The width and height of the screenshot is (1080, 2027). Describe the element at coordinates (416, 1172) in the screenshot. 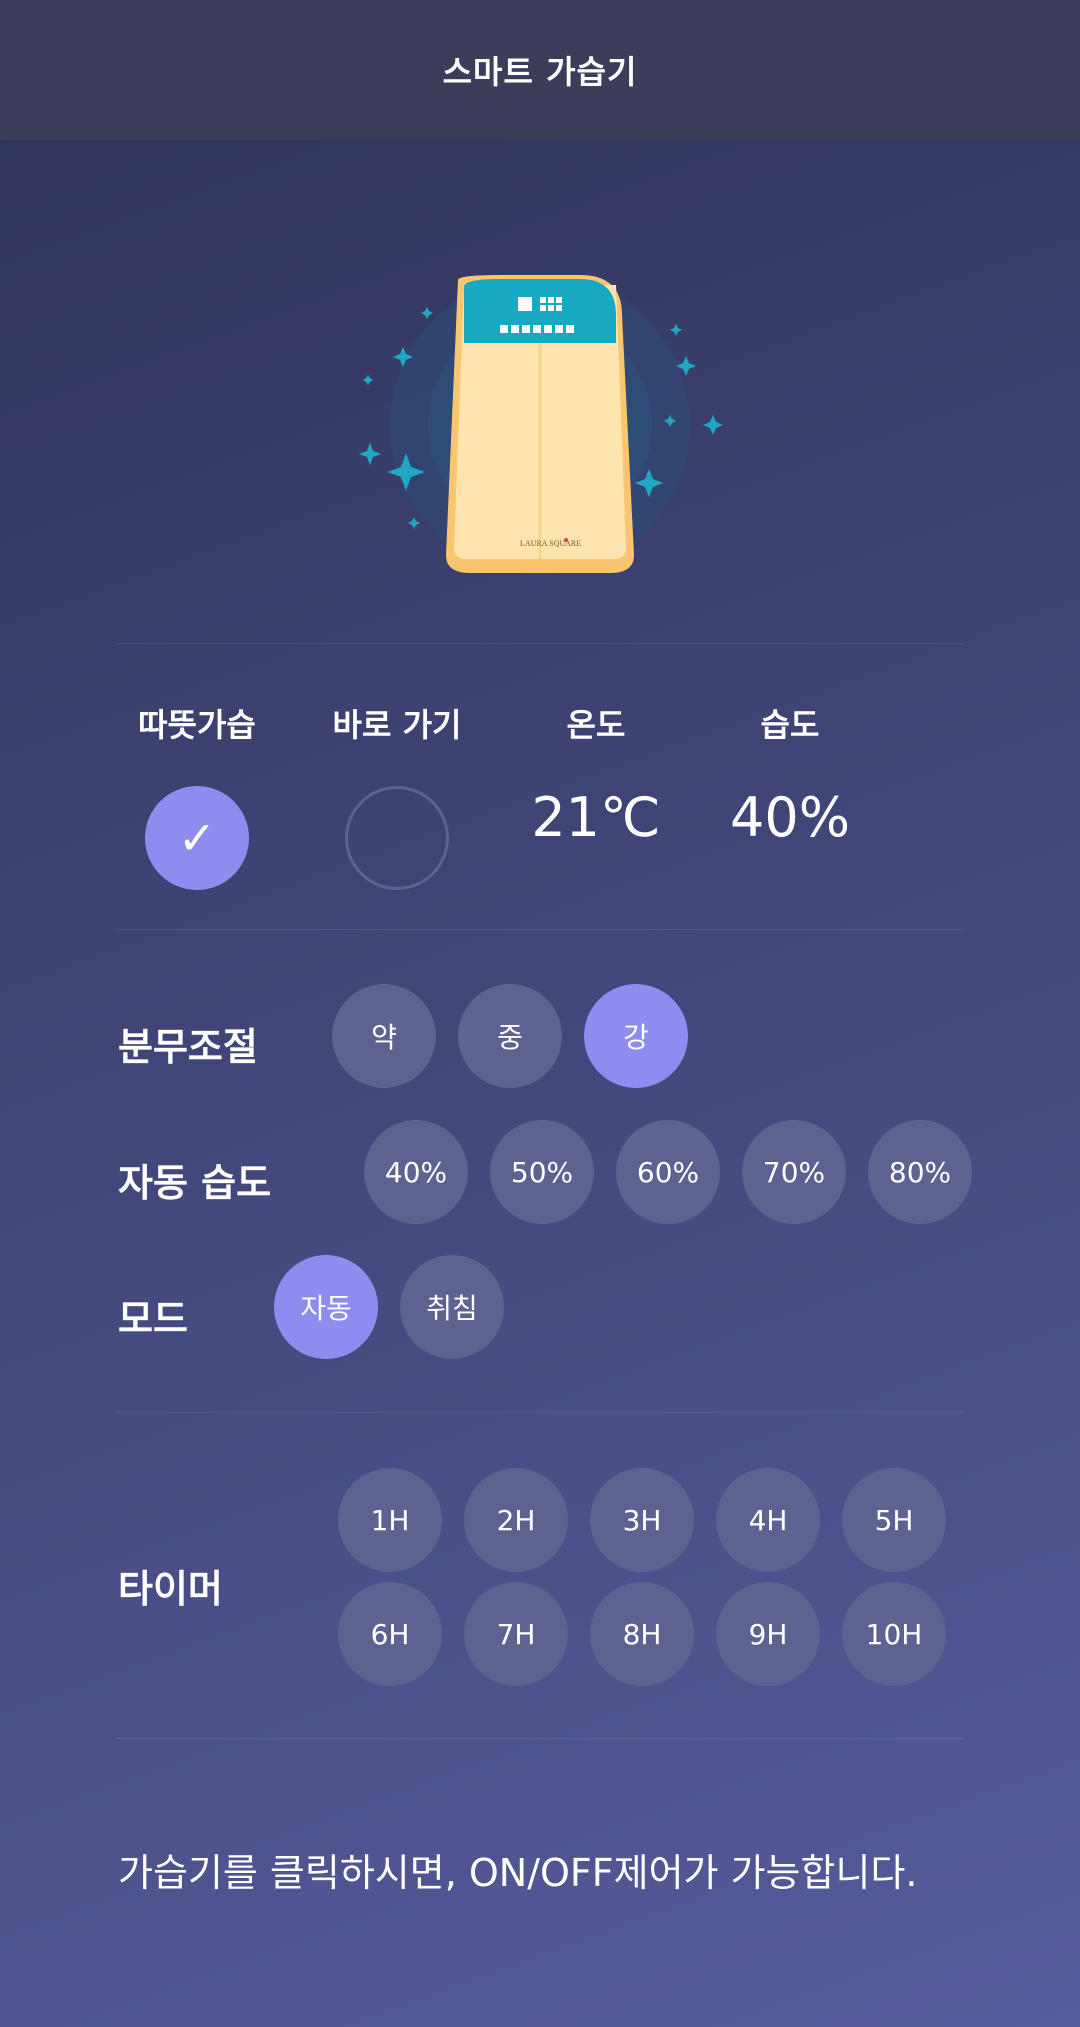

I see `auto-humidity-button: 40%` at that location.